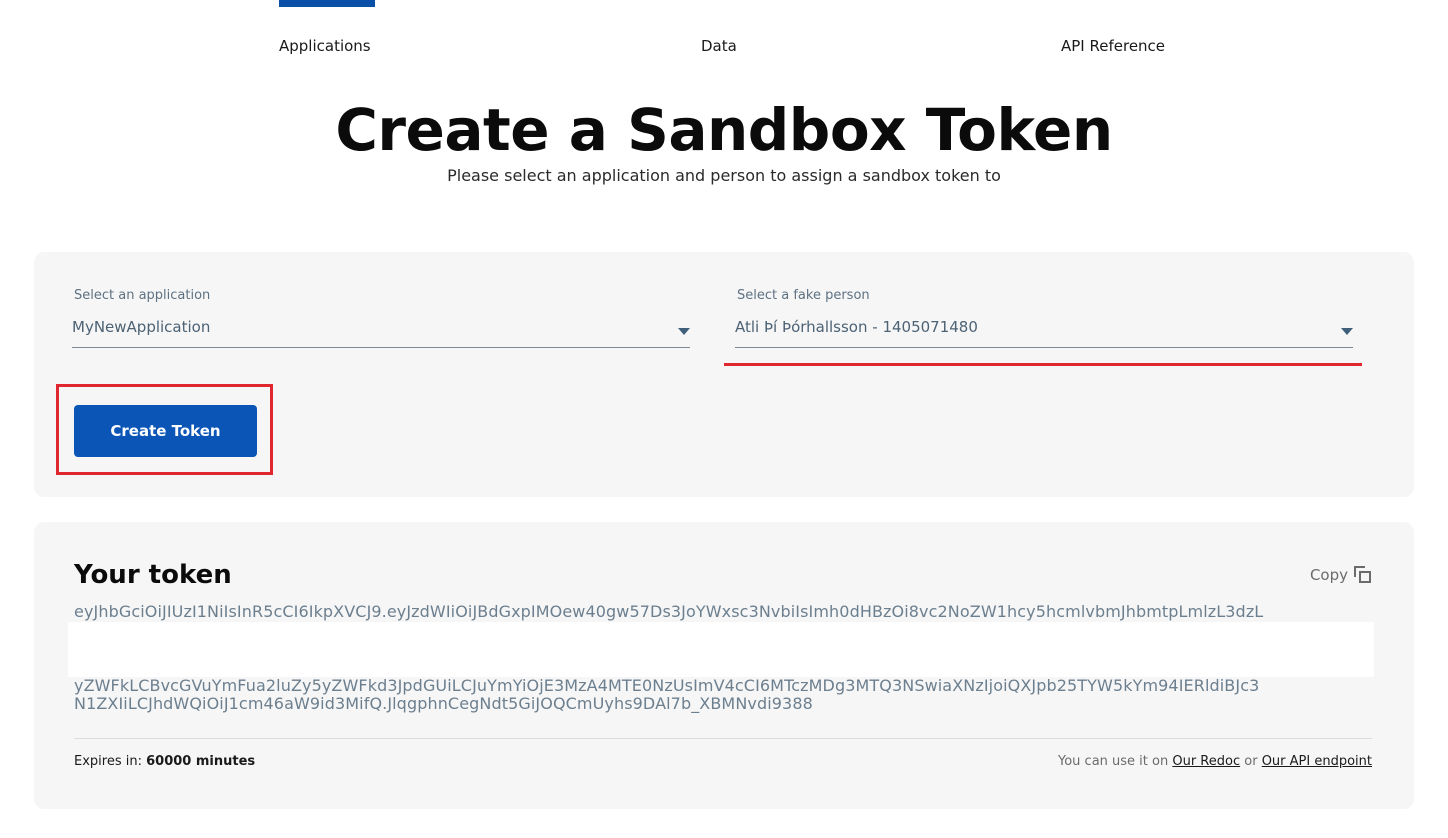 Image resolution: width=1448 pixels, height=838 pixels. I want to click on person-label: Select a fake person, so click(803, 295).